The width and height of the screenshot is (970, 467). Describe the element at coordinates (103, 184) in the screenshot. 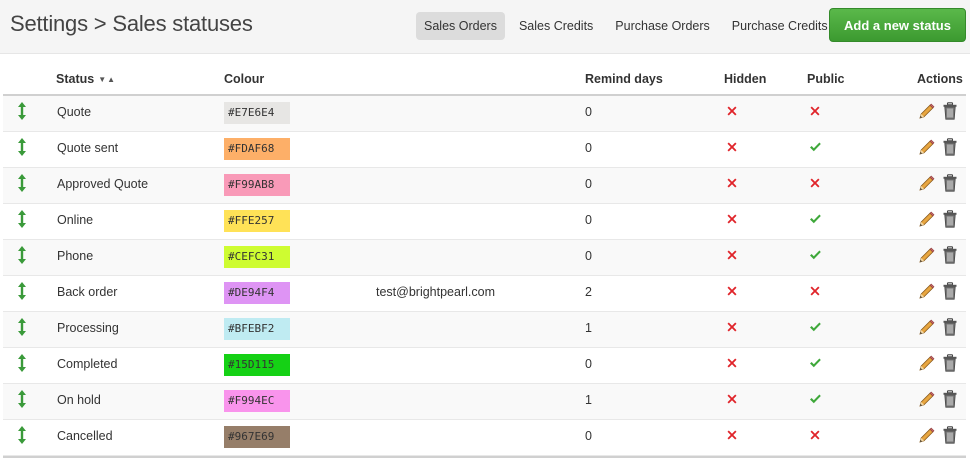

I see `status-name: Approved Quote` at that location.